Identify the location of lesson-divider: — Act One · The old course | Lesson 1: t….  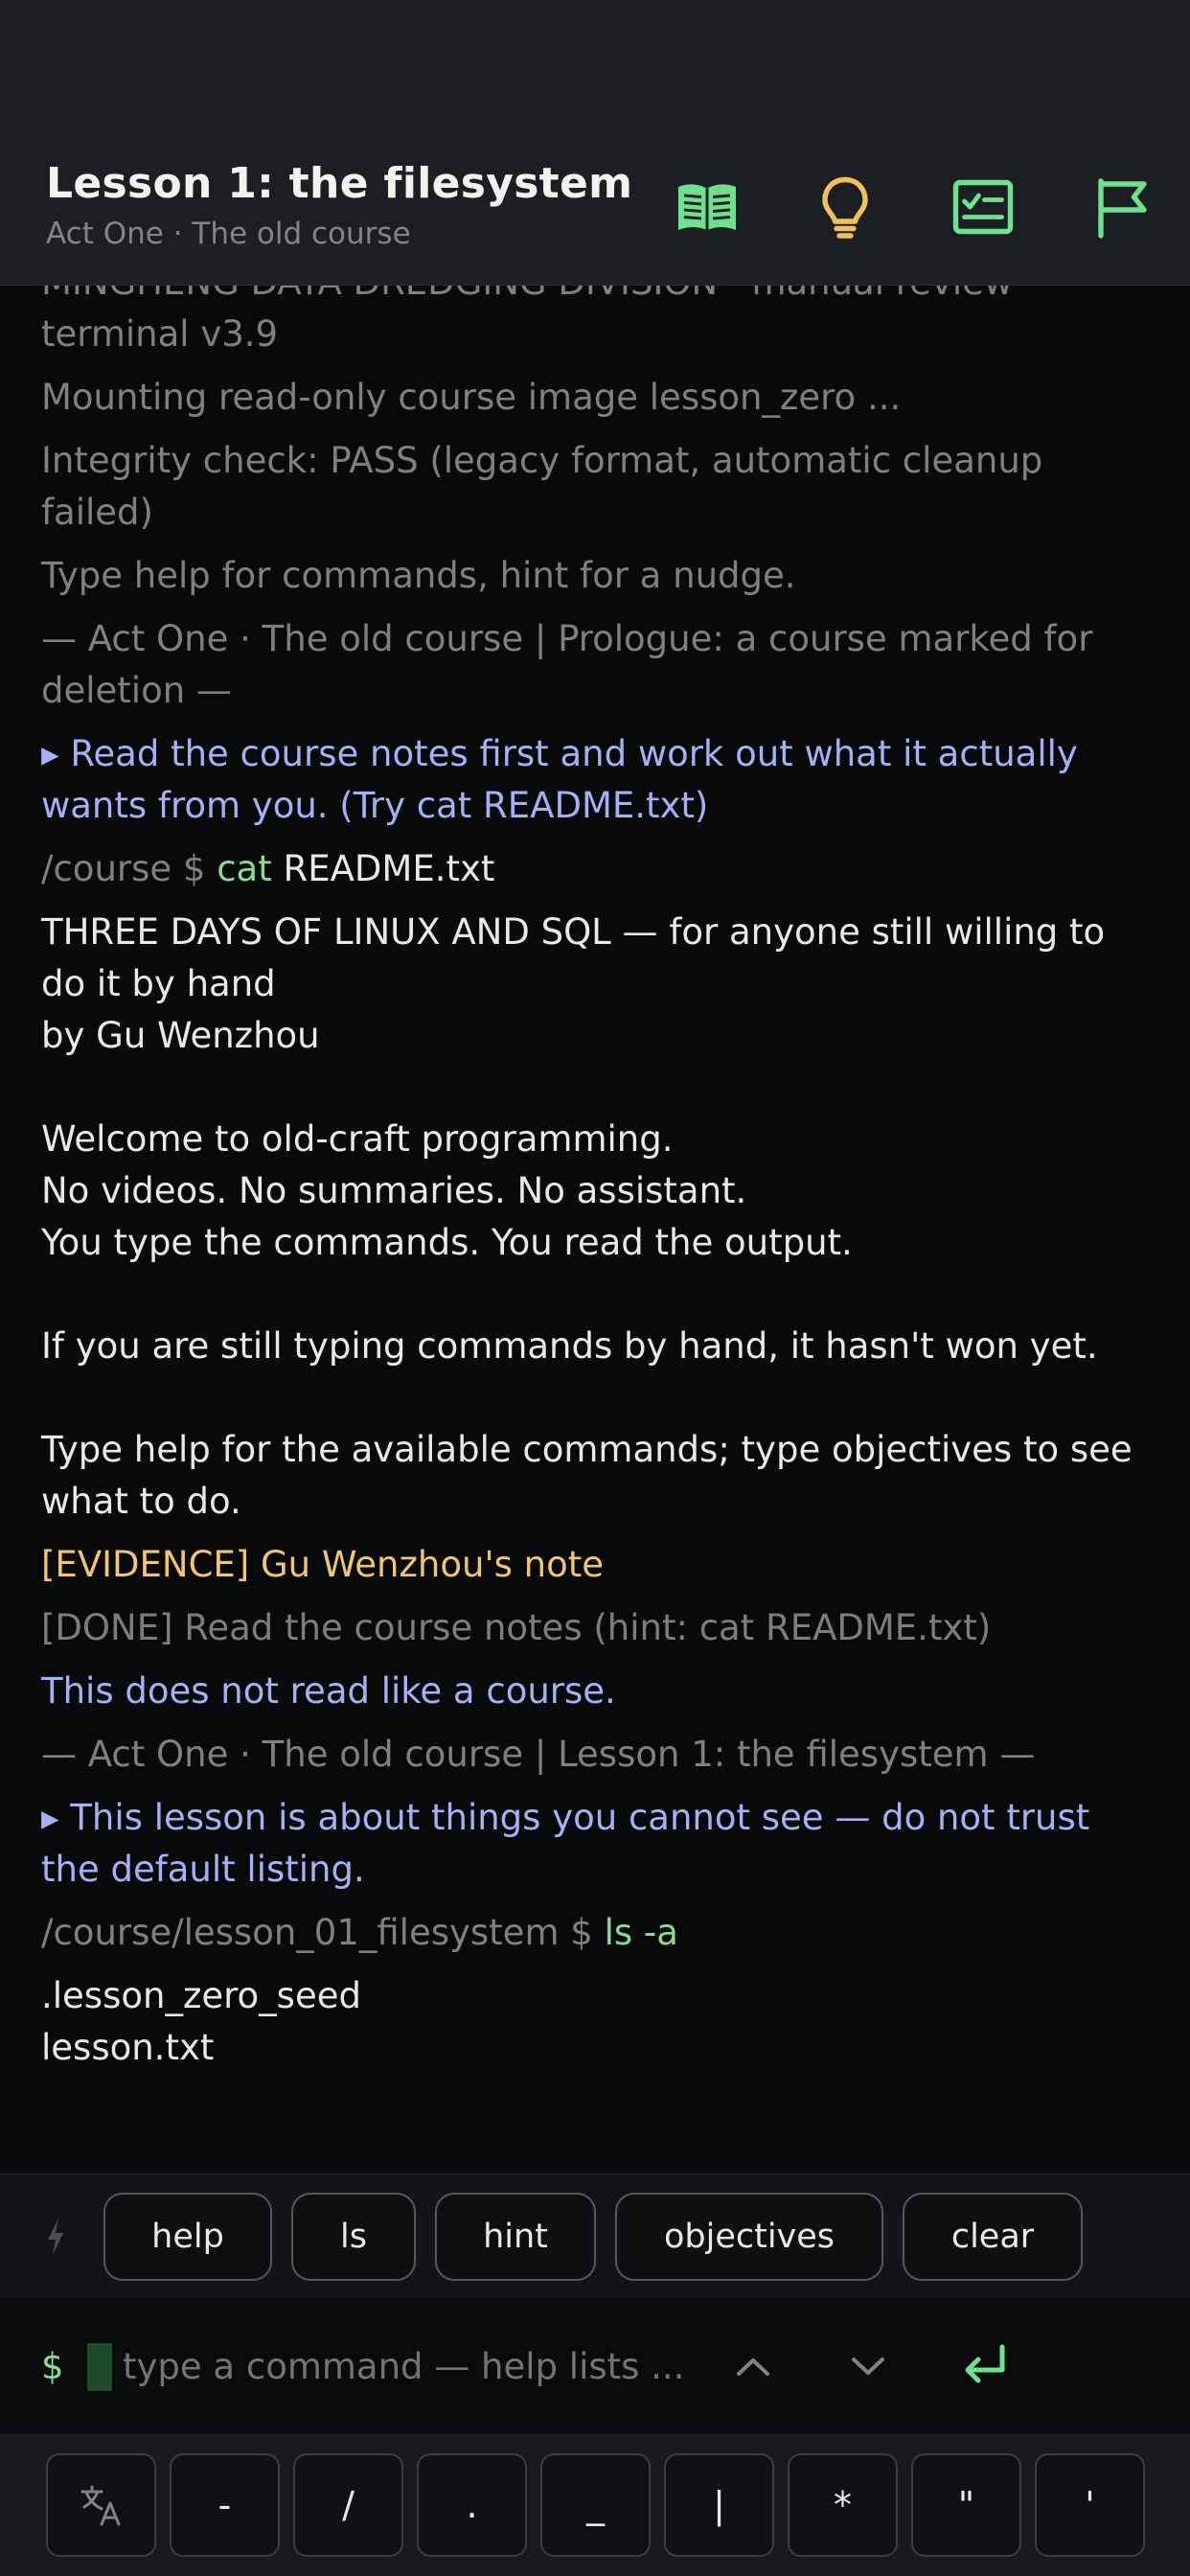
(539, 1754).